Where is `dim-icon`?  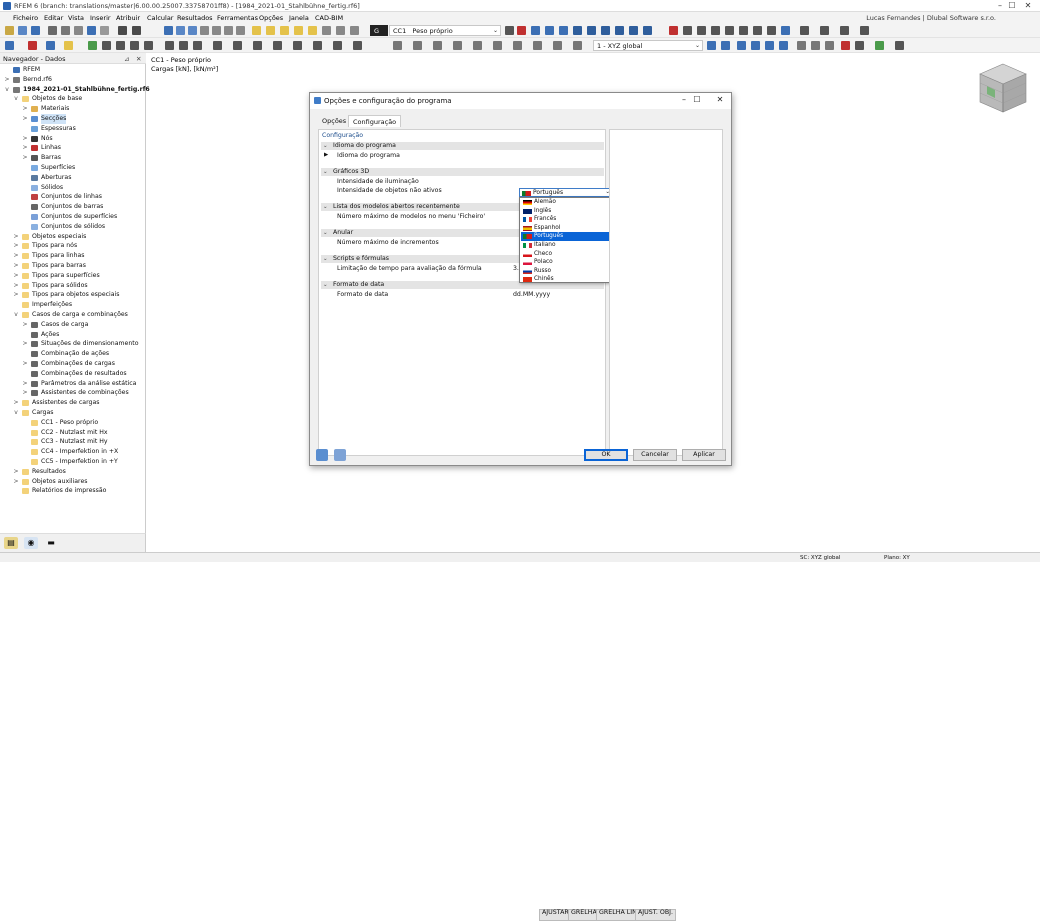 dim-icon is located at coordinates (237, 45).